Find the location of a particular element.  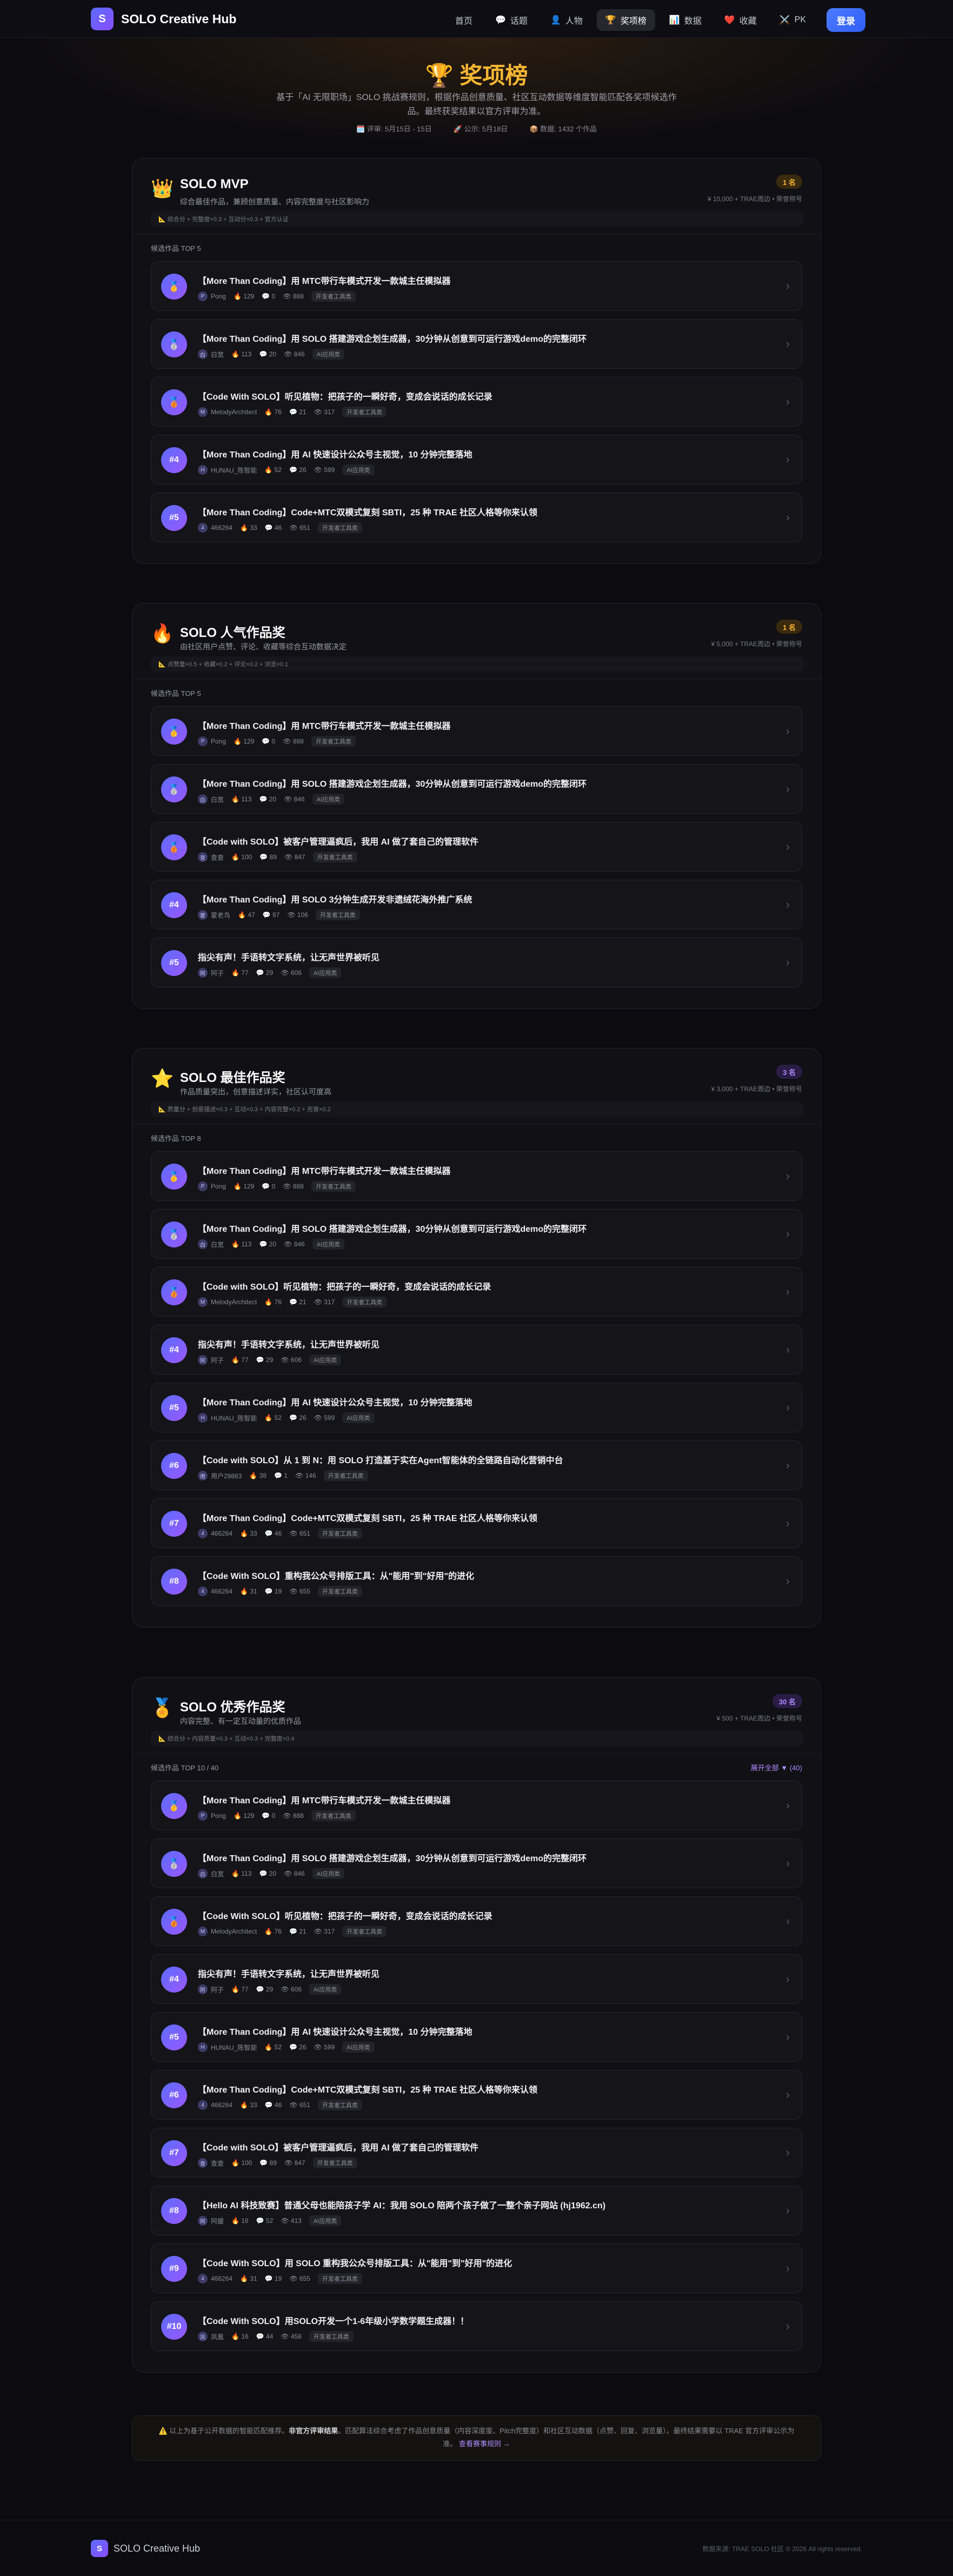

brand: S SOLO Creative Hub is located at coordinates (163, 19).